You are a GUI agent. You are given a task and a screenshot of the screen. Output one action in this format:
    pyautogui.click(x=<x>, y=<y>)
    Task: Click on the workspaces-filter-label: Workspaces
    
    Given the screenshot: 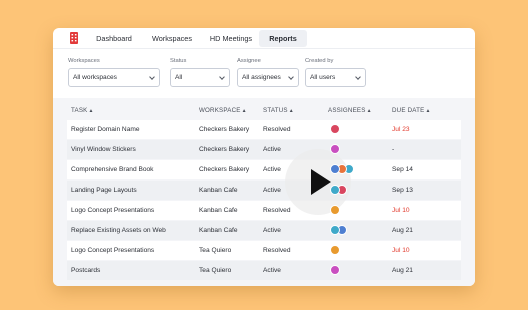 What is the action you would take?
    pyautogui.click(x=84, y=61)
    